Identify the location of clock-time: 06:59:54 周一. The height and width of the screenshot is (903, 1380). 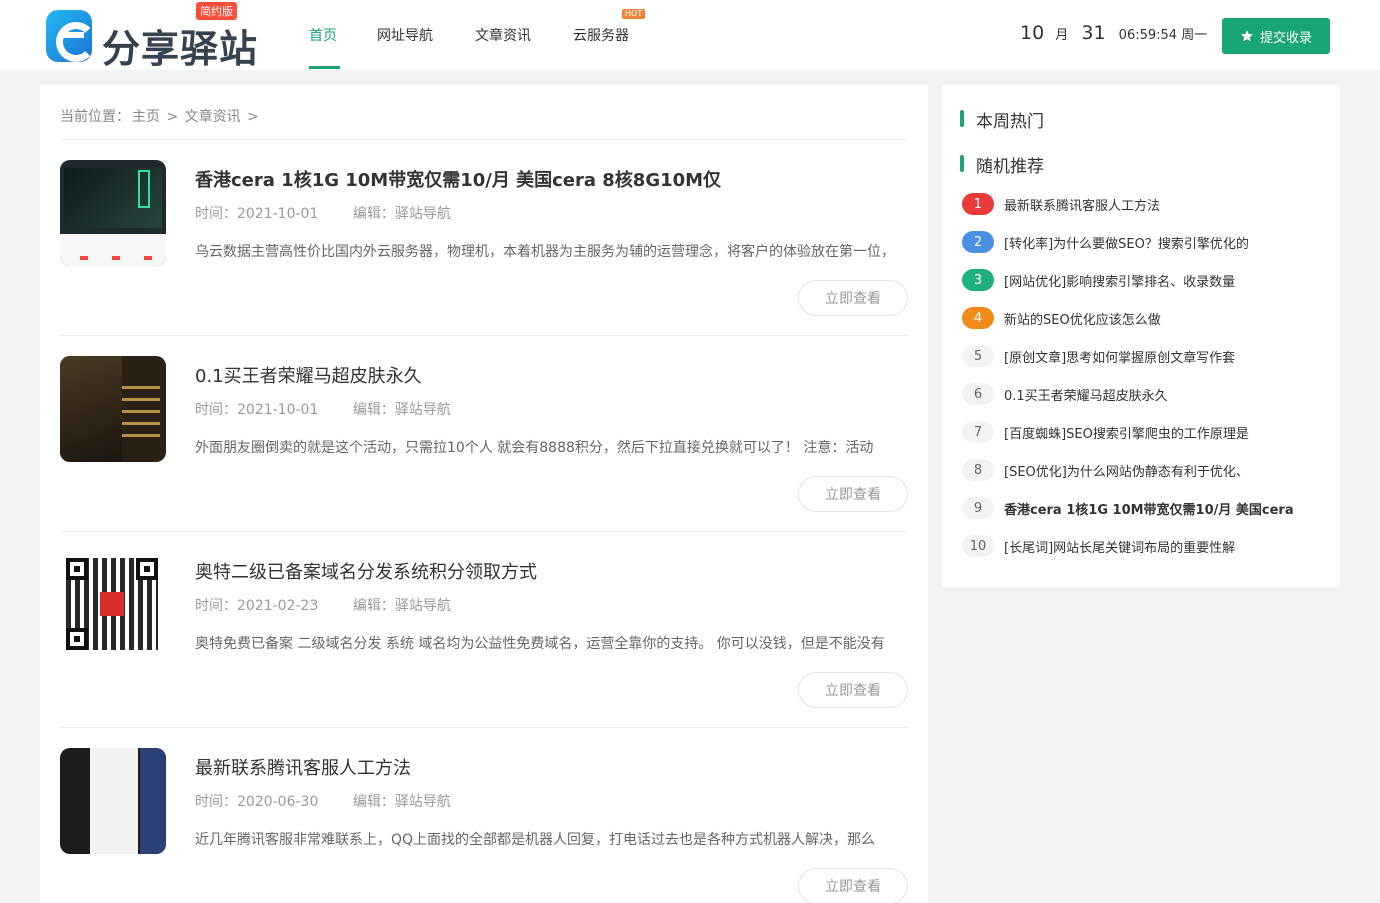
(1163, 35).